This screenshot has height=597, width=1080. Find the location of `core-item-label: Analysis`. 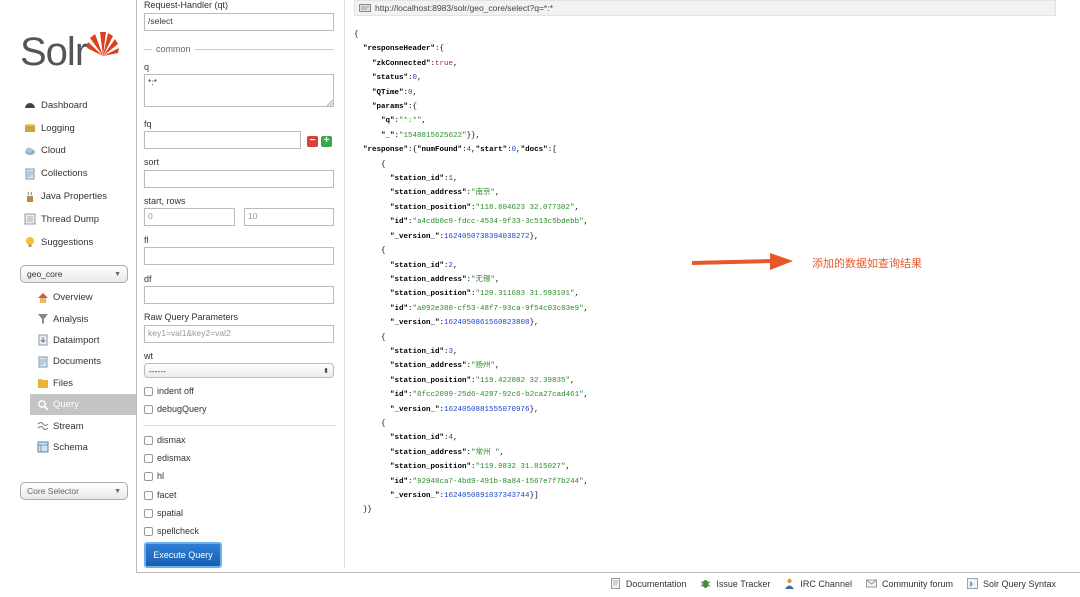

core-item-label: Analysis is located at coordinates (71, 319).